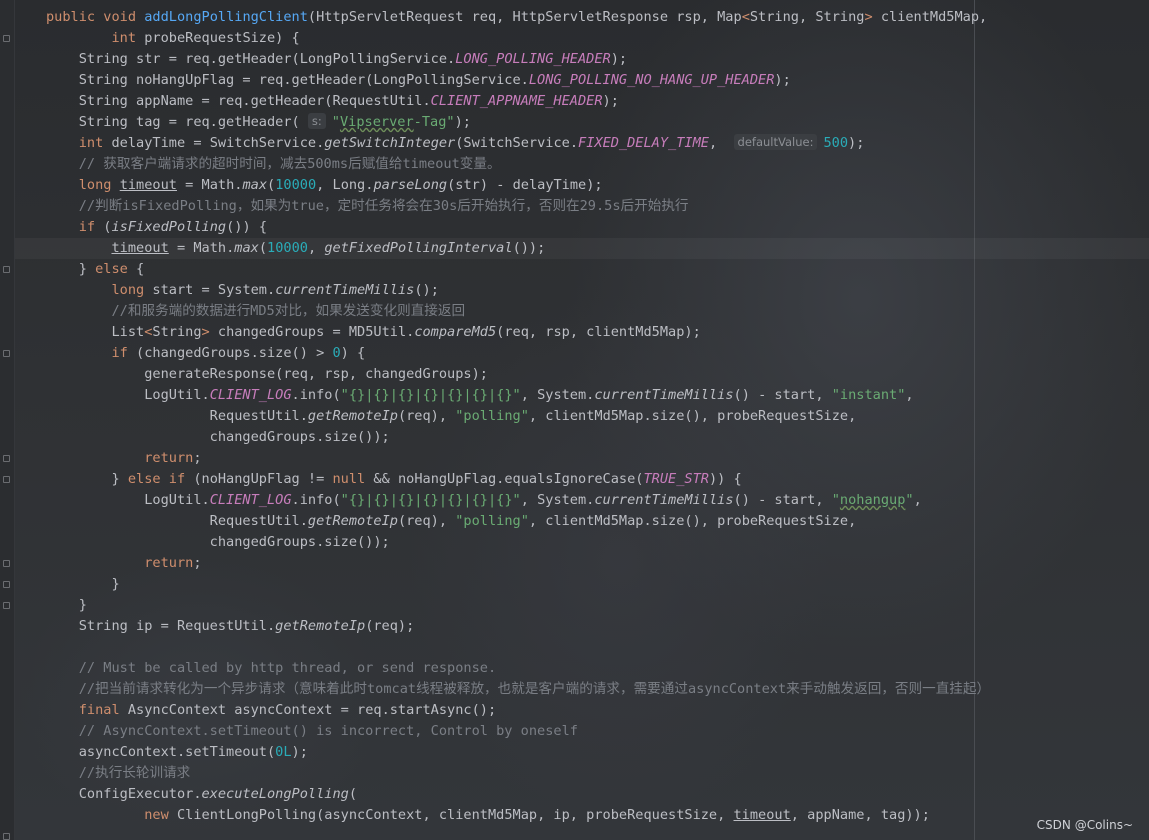 This screenshot has width=1149, height=840. I want to click on code-token: , appName, tag));, so click(860, 815).